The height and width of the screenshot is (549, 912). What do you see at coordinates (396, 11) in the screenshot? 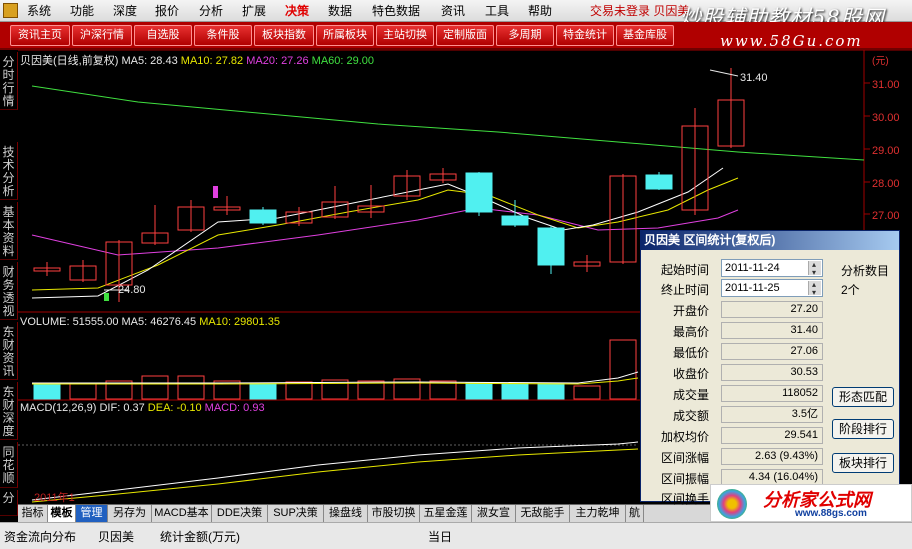
I see `menu-special-data: 特色数据` at bounding box center [396, 11].